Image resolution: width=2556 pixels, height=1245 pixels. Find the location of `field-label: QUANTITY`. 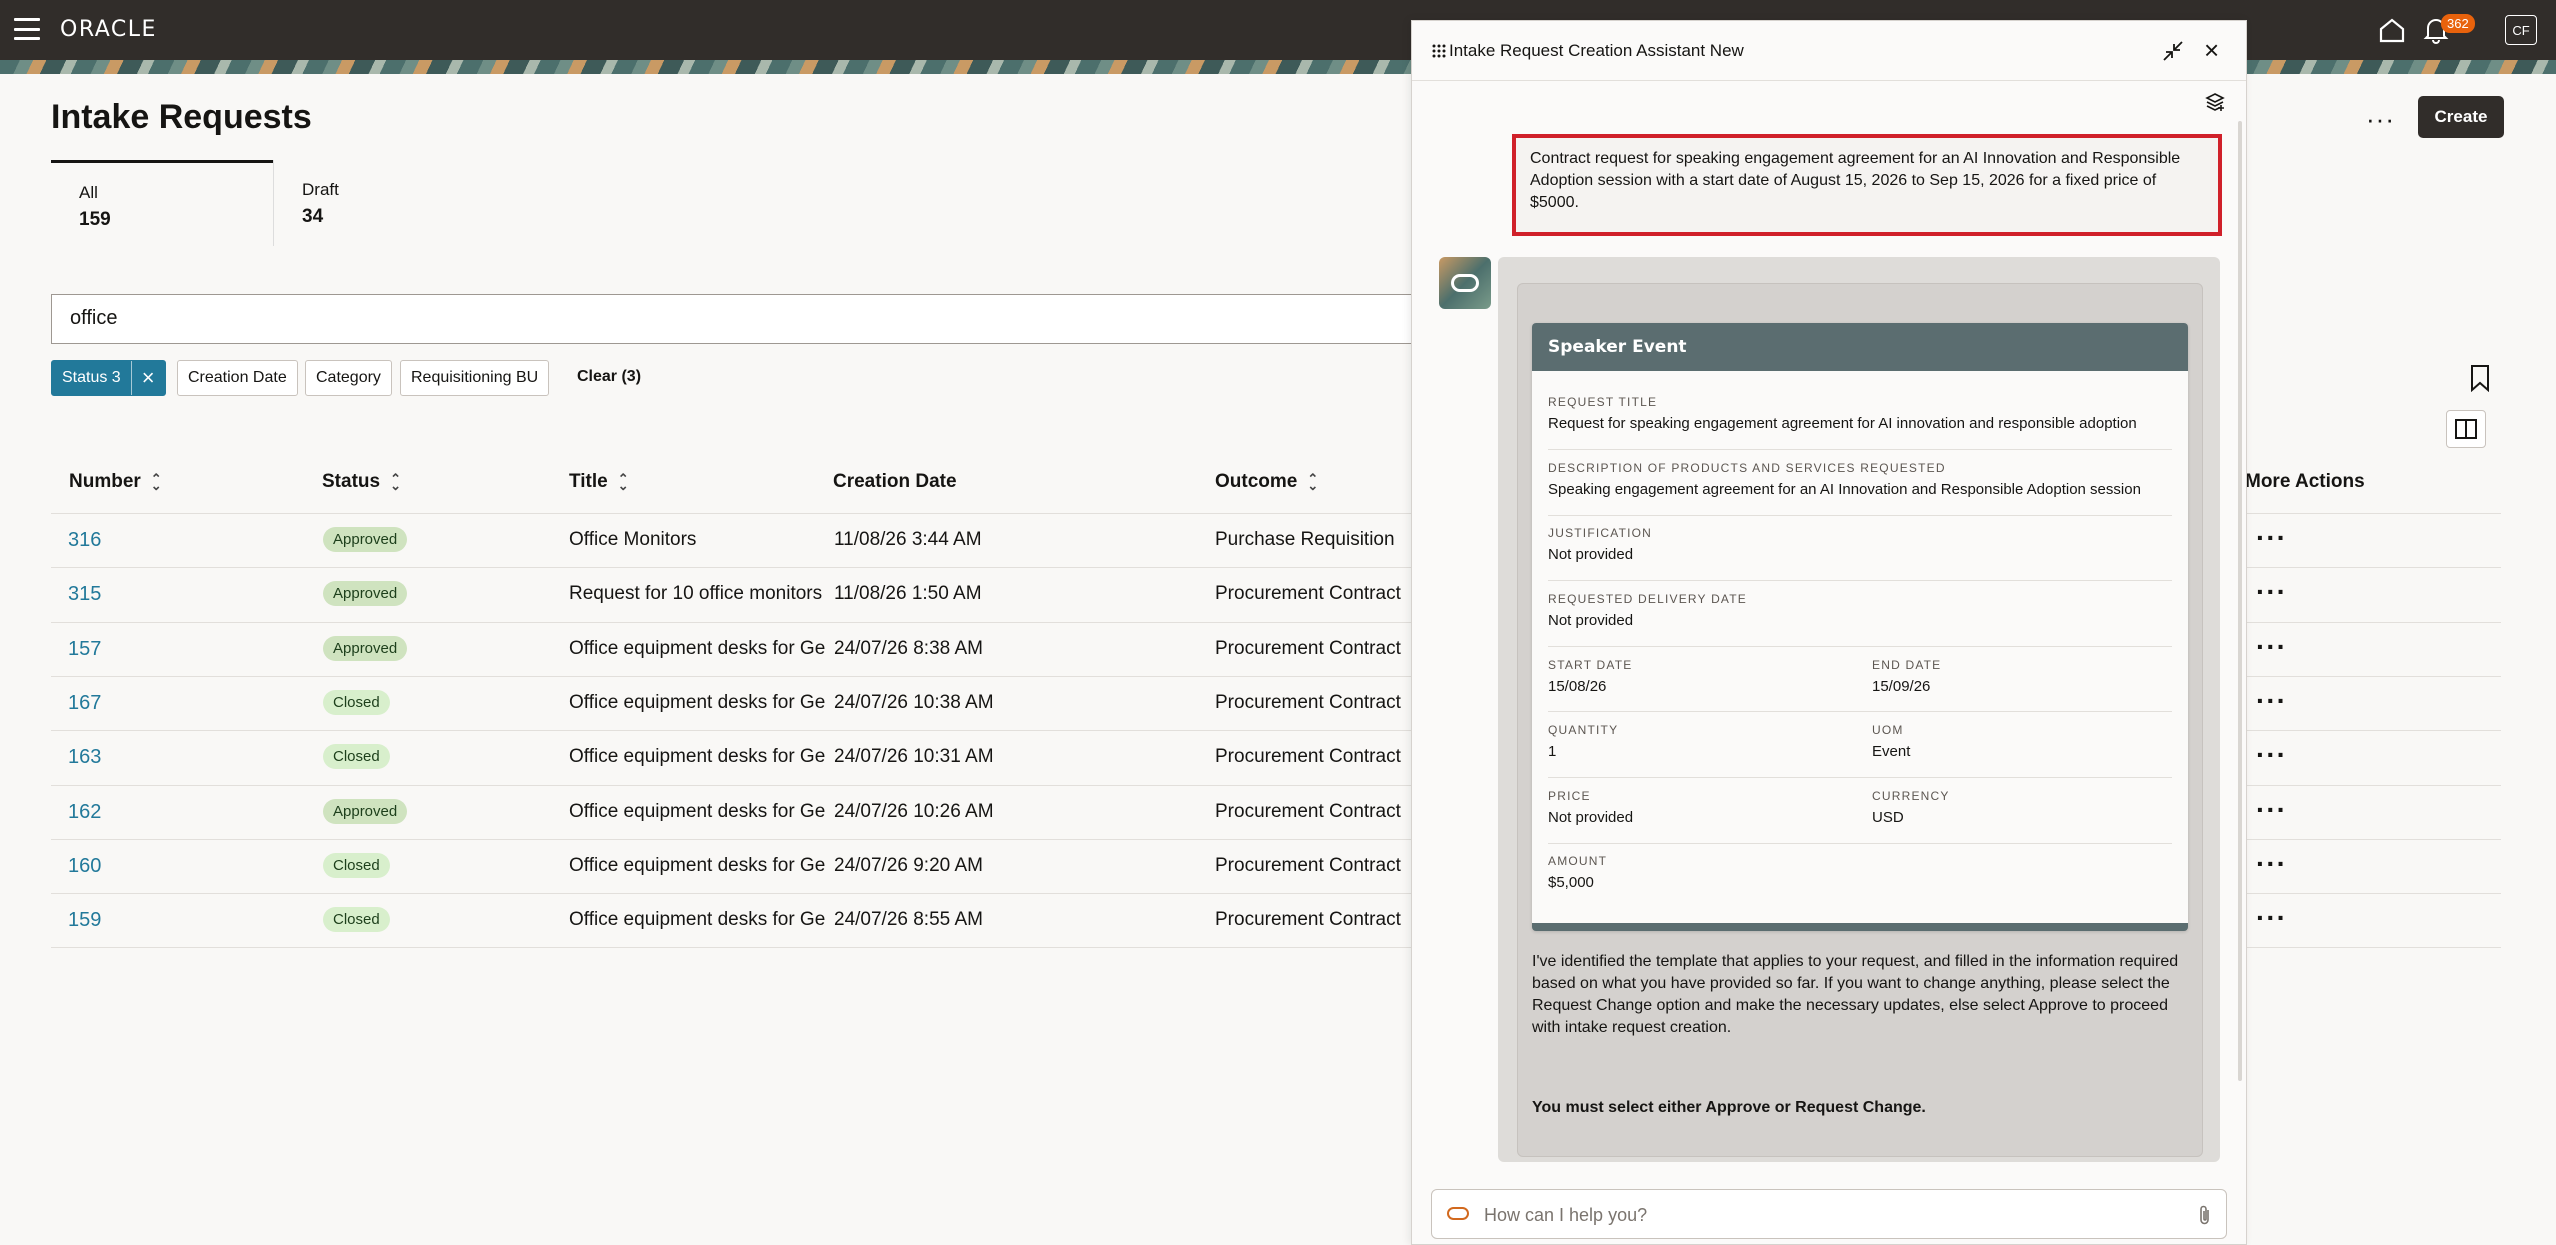

field-label: QUANTITY is located at coordinates (1583, 730).